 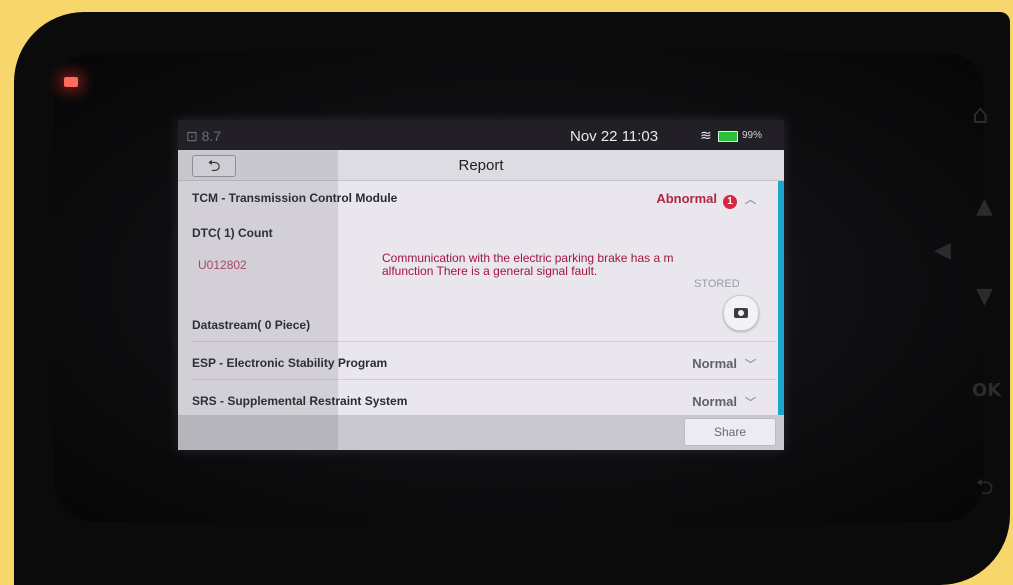 I want to click on dtc-code: U012802, so click(x=222, y=265).